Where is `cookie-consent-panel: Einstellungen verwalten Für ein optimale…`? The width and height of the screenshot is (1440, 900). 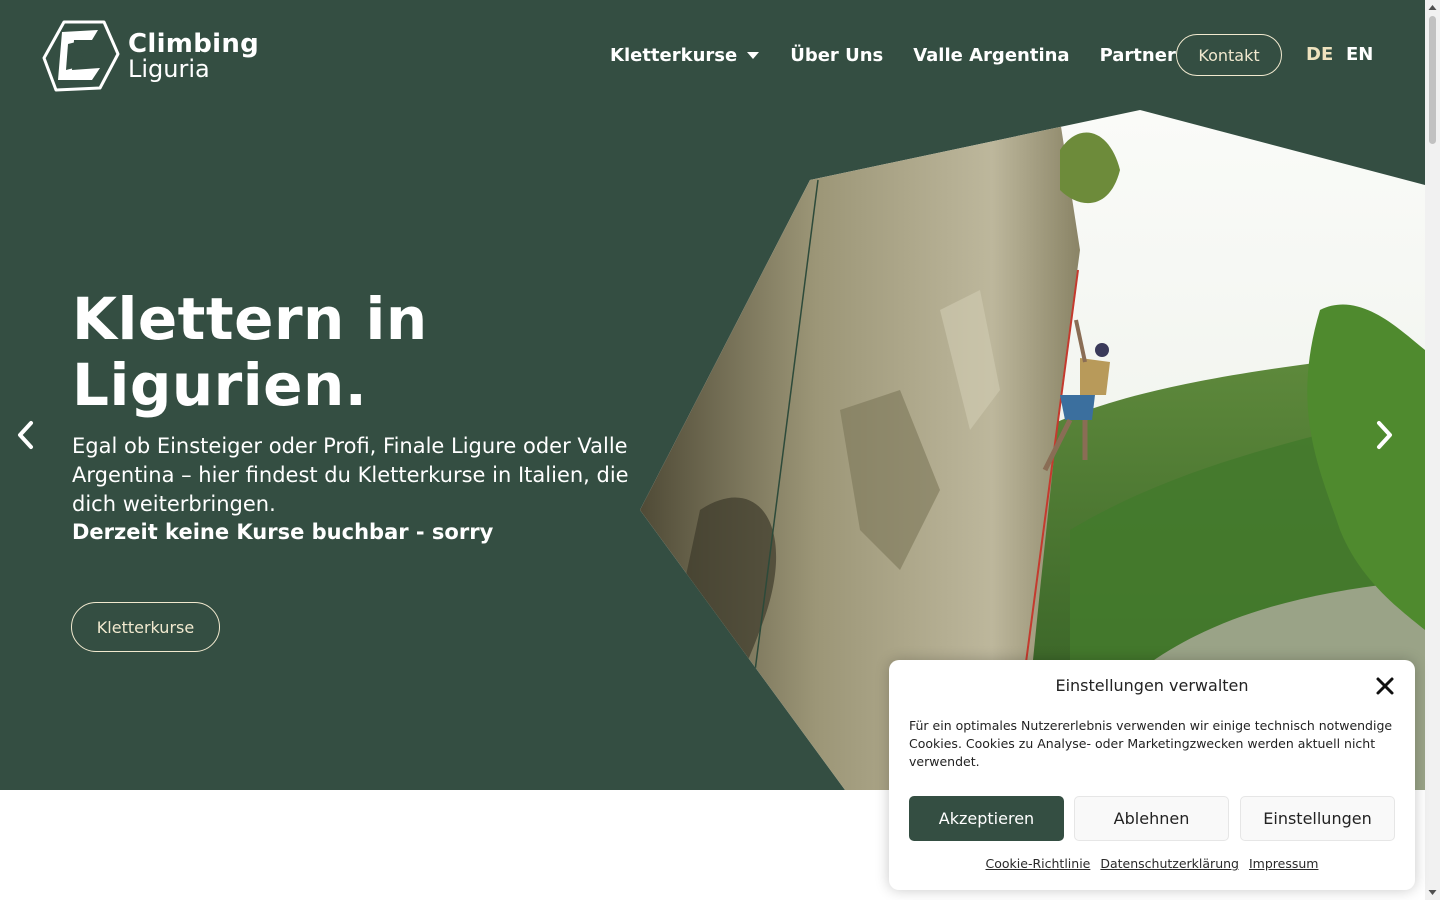 cookie-consent-panel: Einstellungen verwalten Für ein optimale… is located at coordinates (1152, 775).